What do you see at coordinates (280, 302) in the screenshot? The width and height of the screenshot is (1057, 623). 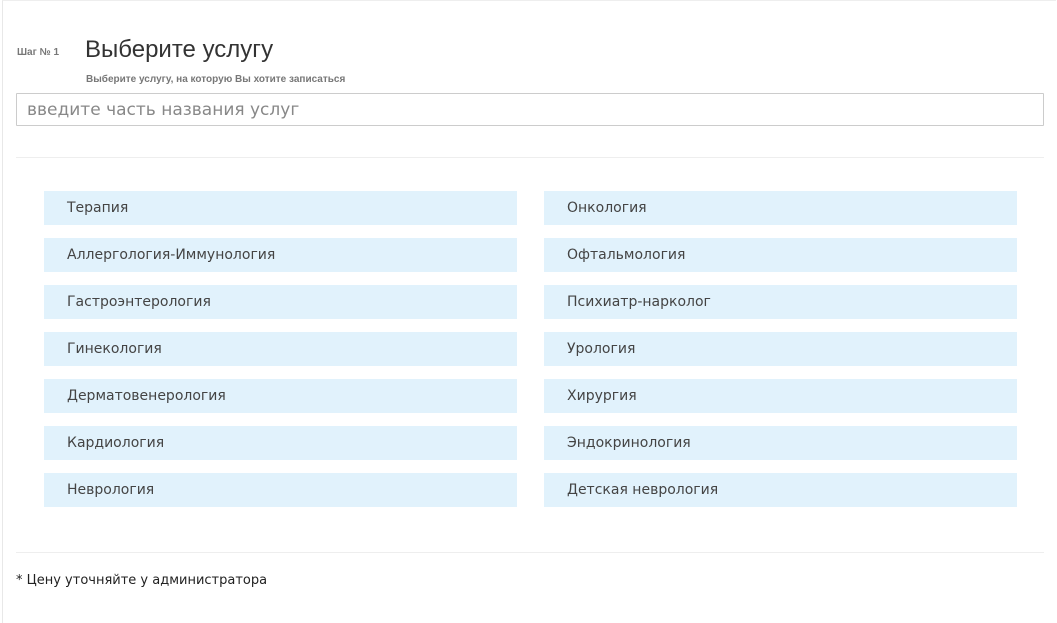 I see `service-item-gastroenterology: Гастроэнтерология` at bounding box center [280, 302].